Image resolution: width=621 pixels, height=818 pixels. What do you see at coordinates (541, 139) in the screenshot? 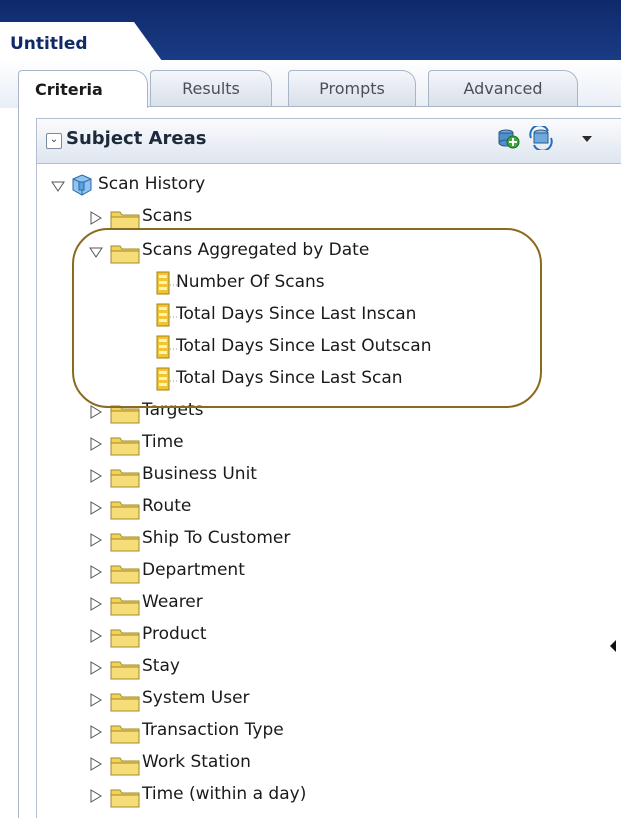
I see `refresh-icon` at bounding box center [541, 139].